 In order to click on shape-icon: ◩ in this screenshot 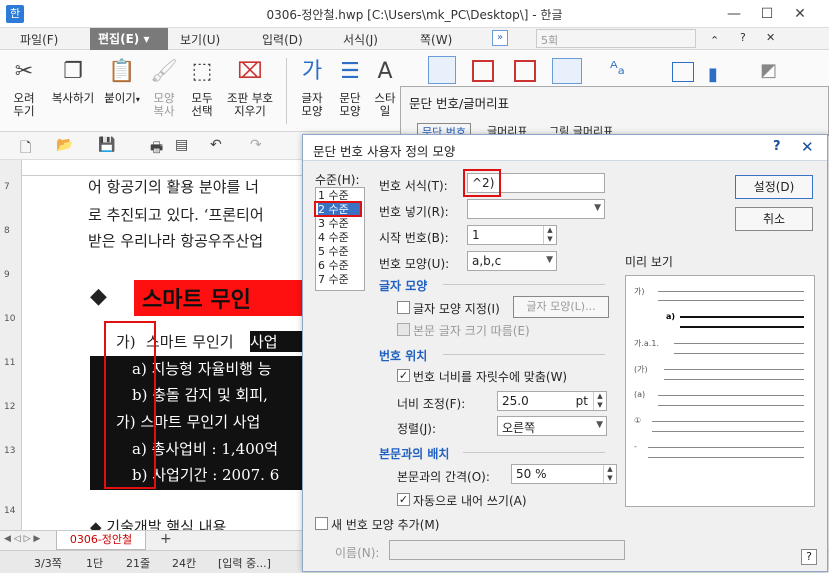, I will do `click(768, 70)`.